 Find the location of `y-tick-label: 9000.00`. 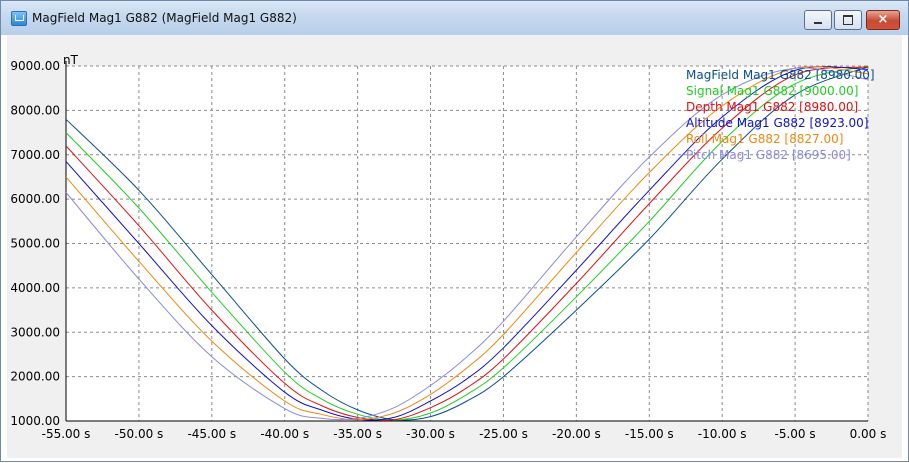

y-tick-label: 9000.00 is located at coordinates (35, 66).